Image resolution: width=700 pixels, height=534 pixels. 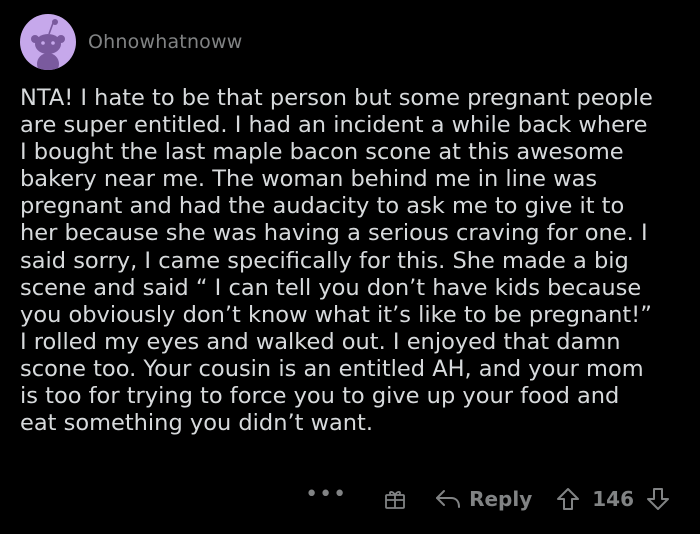 I want to click on comment-actions: ••• Reply 146, so click(x=487, y=499).